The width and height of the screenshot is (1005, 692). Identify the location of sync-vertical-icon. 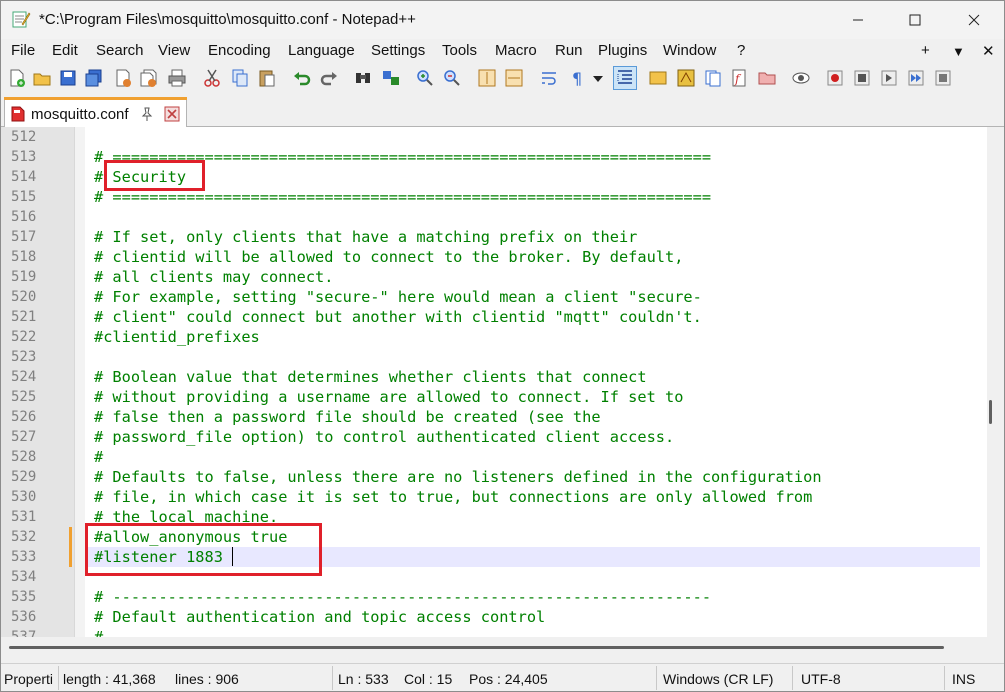
(487, 78).